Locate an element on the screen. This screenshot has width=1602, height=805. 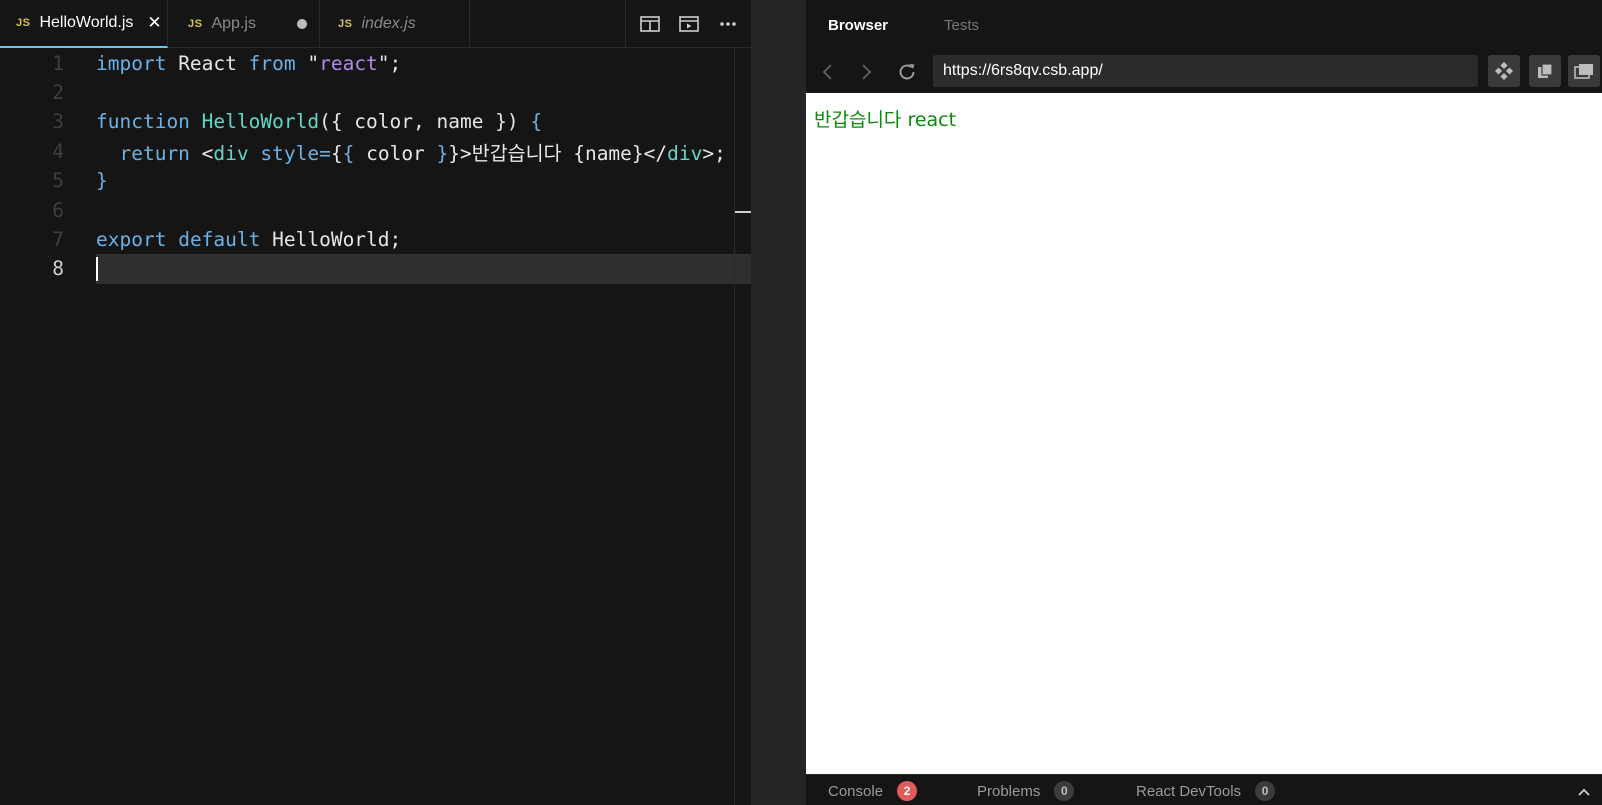
line-number: 4 is located at coordinates (58, 151).